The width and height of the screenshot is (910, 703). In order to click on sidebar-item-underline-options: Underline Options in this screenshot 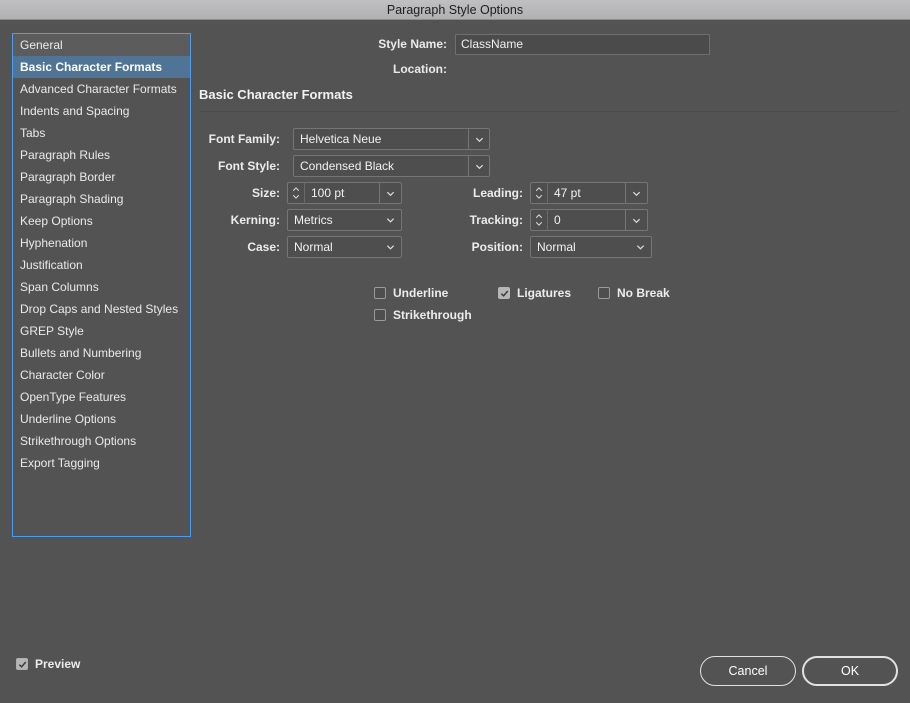, I will do `click(101, 419)`.